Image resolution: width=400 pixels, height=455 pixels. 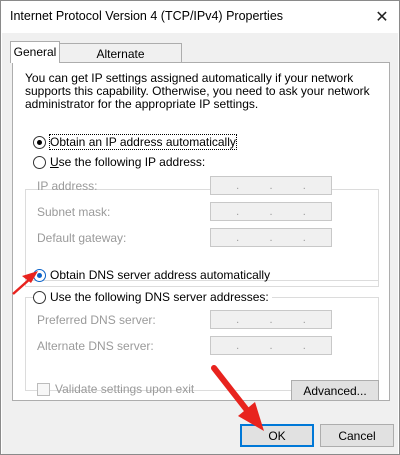 I want to click on radio-use-following-ip: Use the following IP address:, so click(x=121, y=162).